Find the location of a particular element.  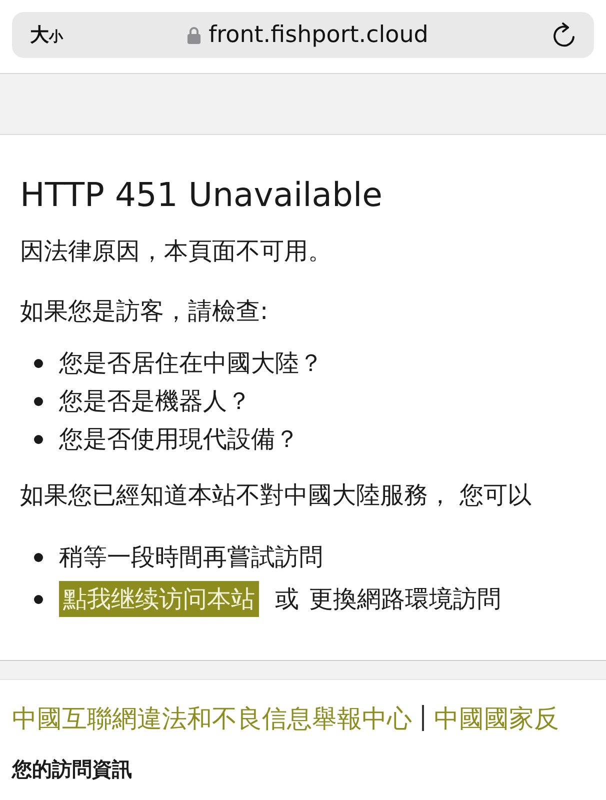

lock-icon is located at coordinates (193, 35).